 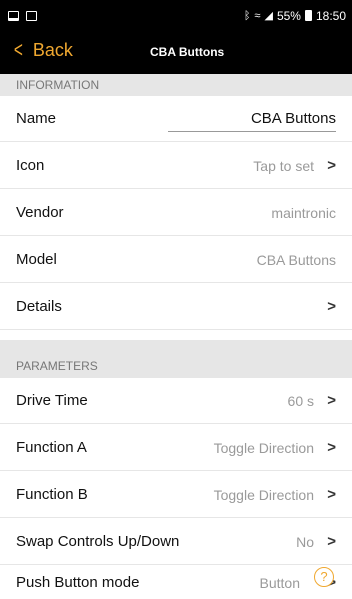 I want to click on model-label: Model, so click(x=36, y=259).